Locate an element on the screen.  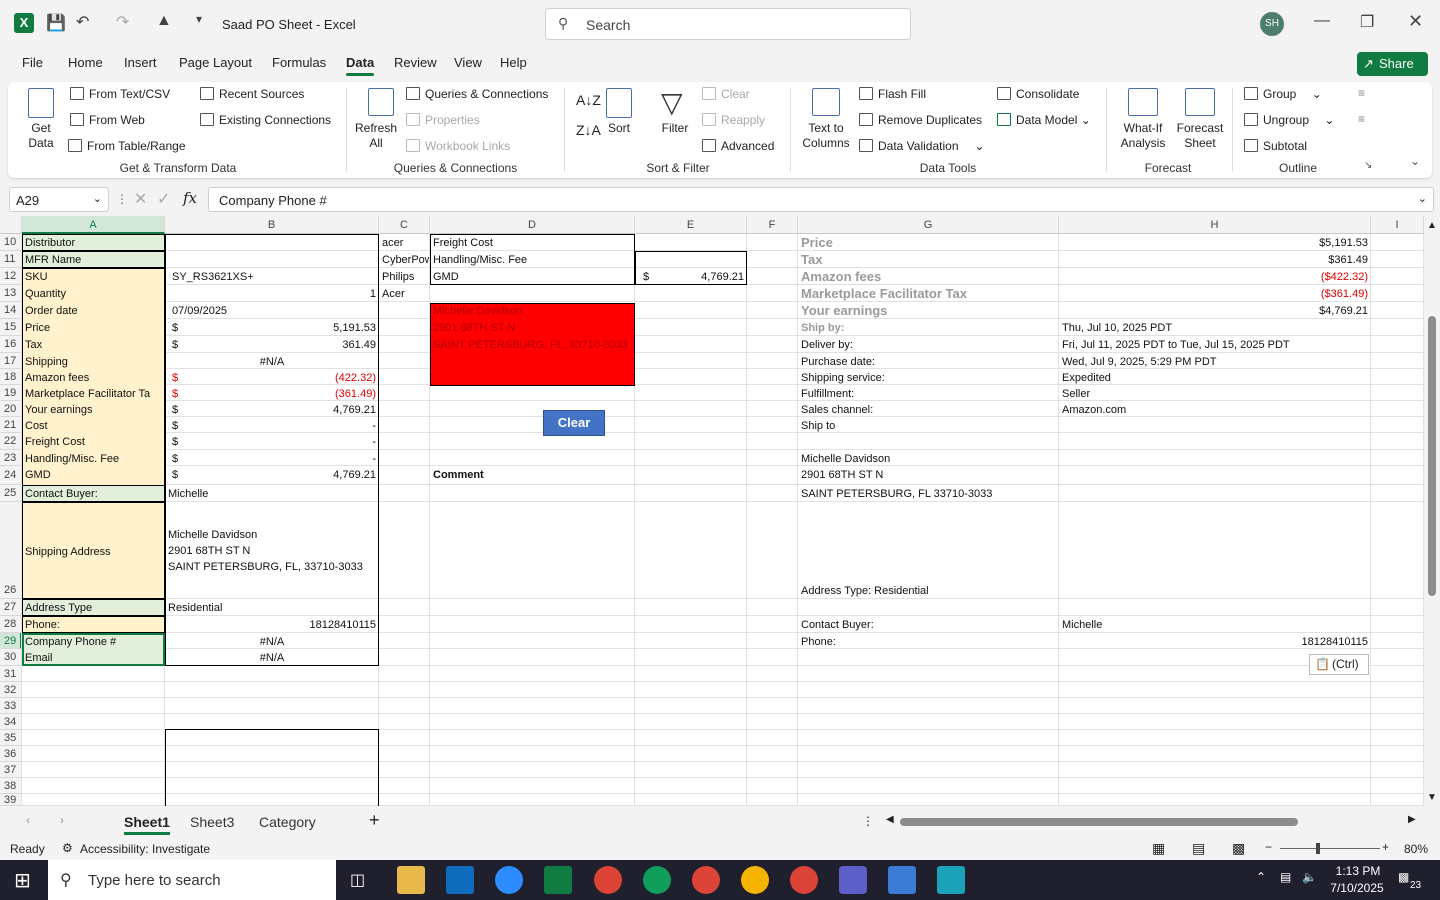
group-button: Group ⌄ is located at coordinates (1283, 94).